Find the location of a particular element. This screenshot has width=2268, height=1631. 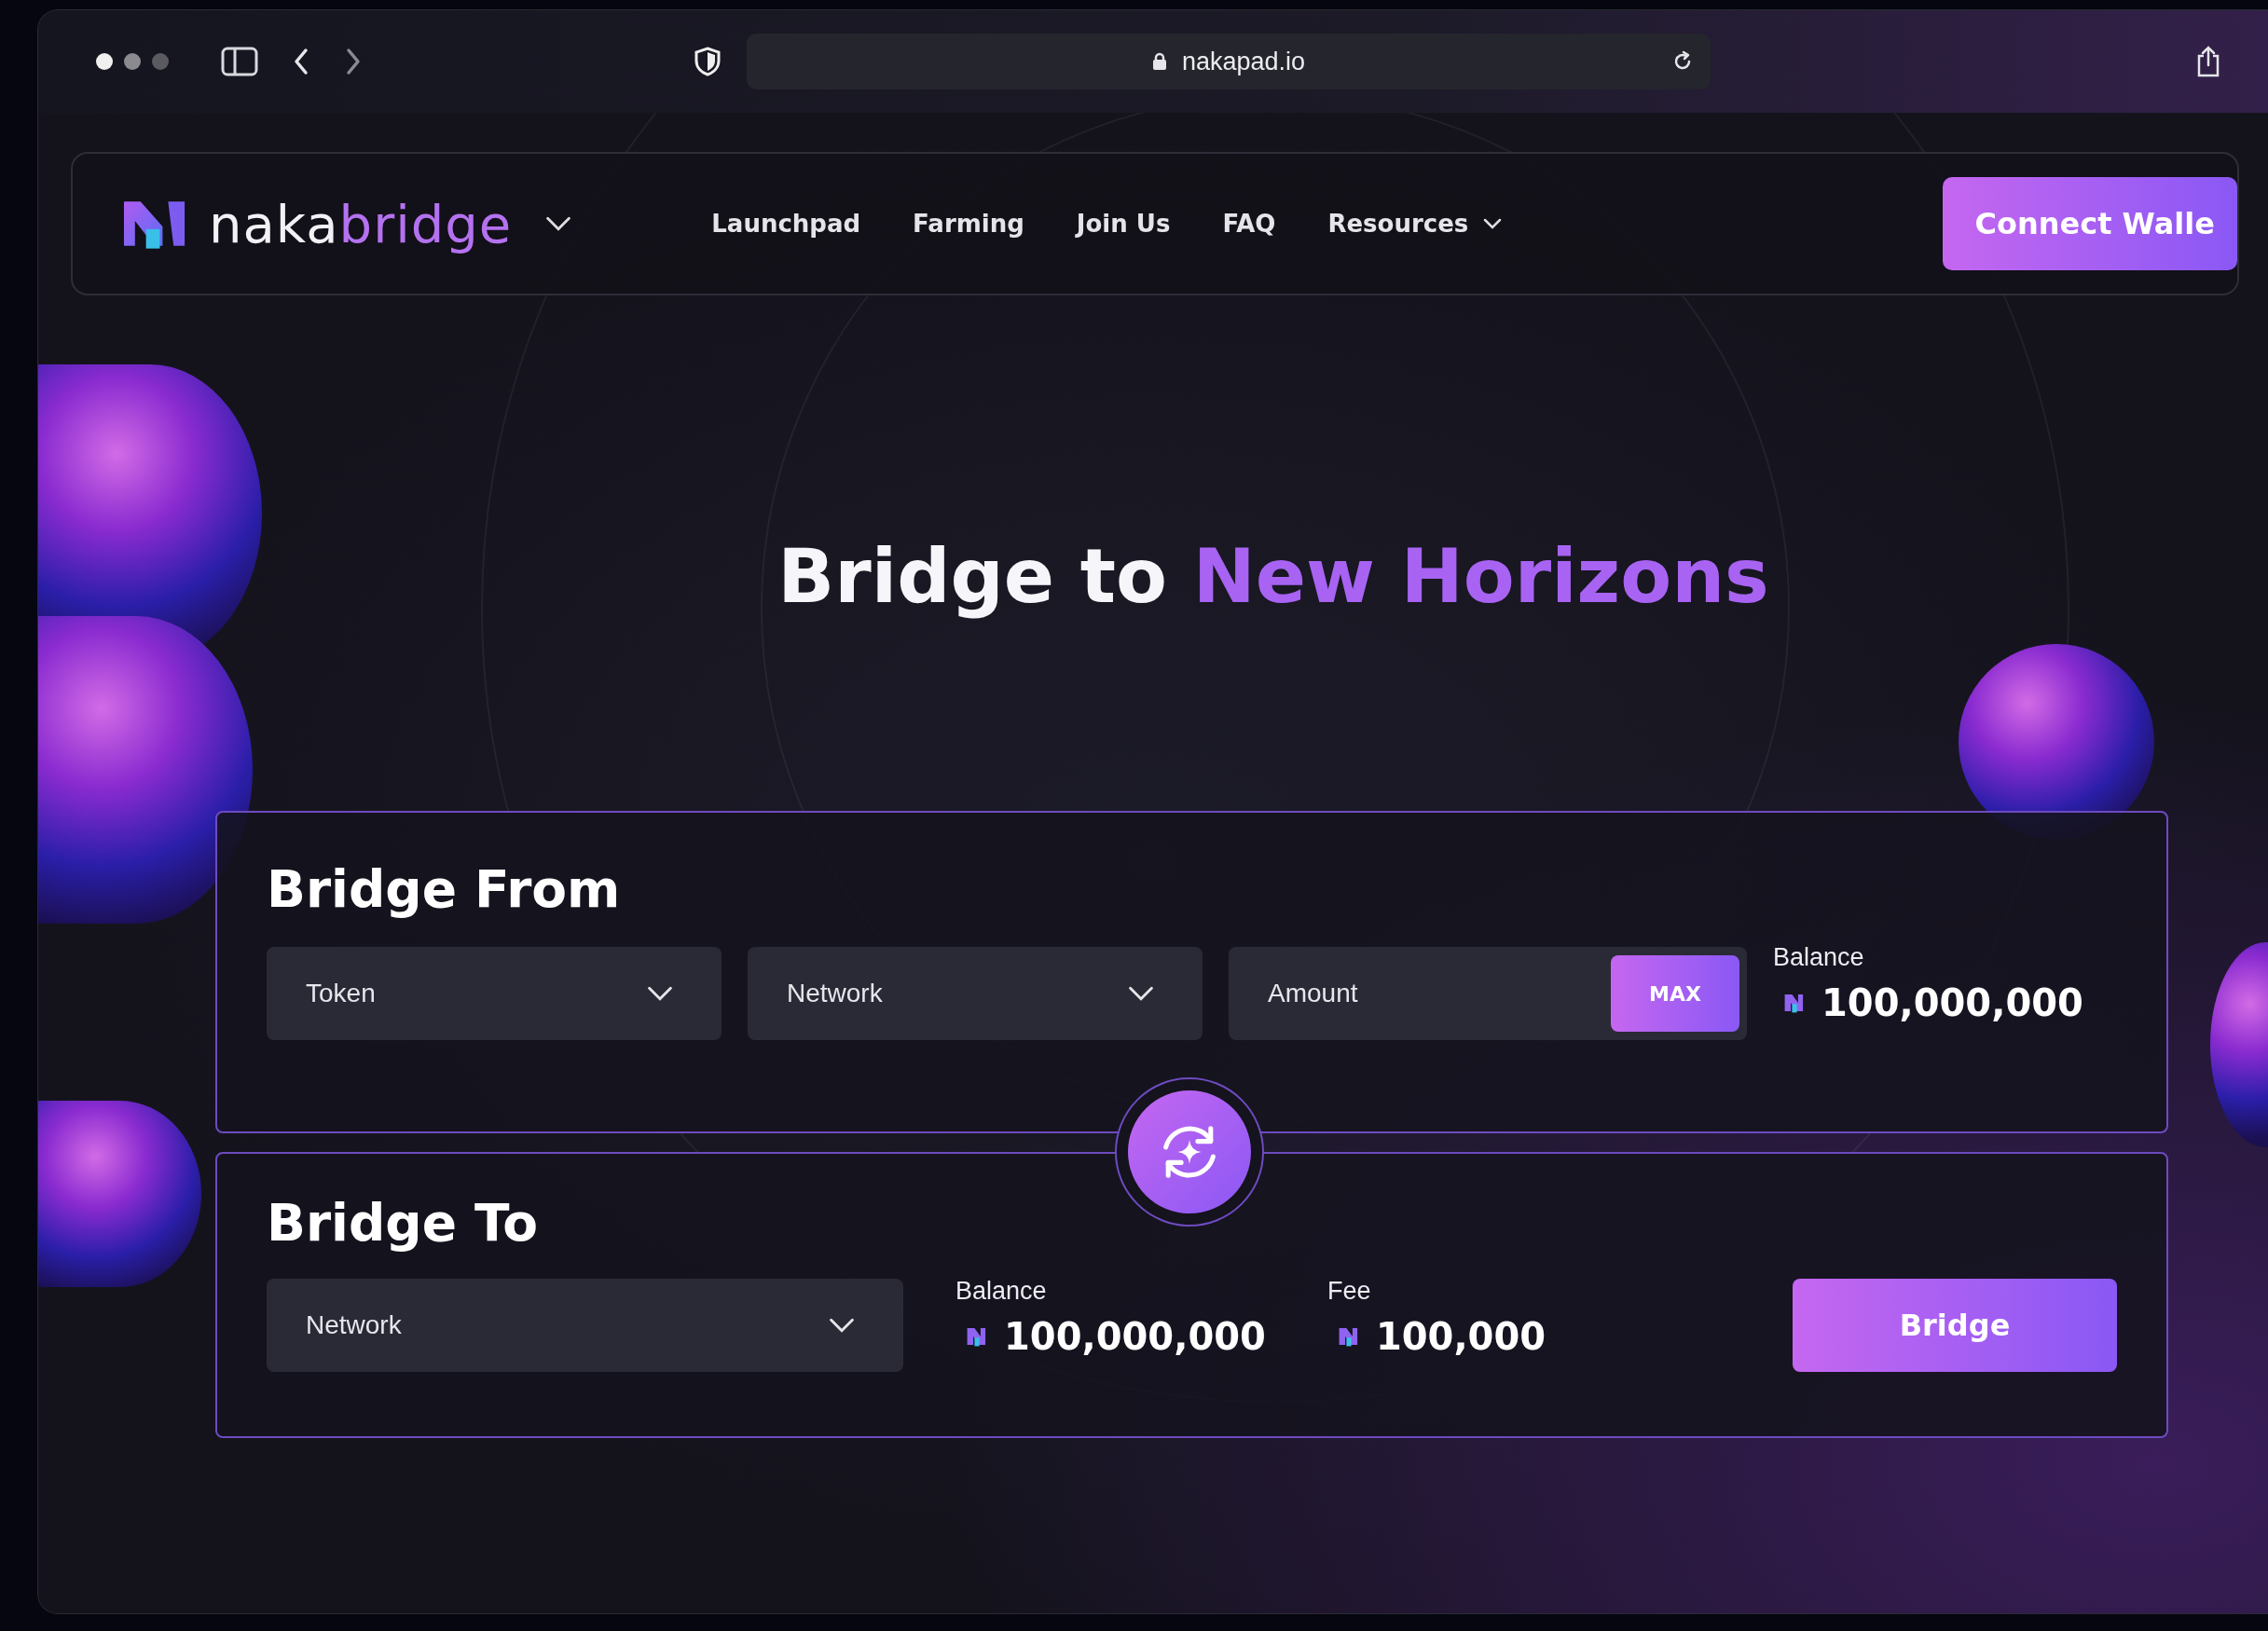

close-window-dot is located at coordinates (104, 61).